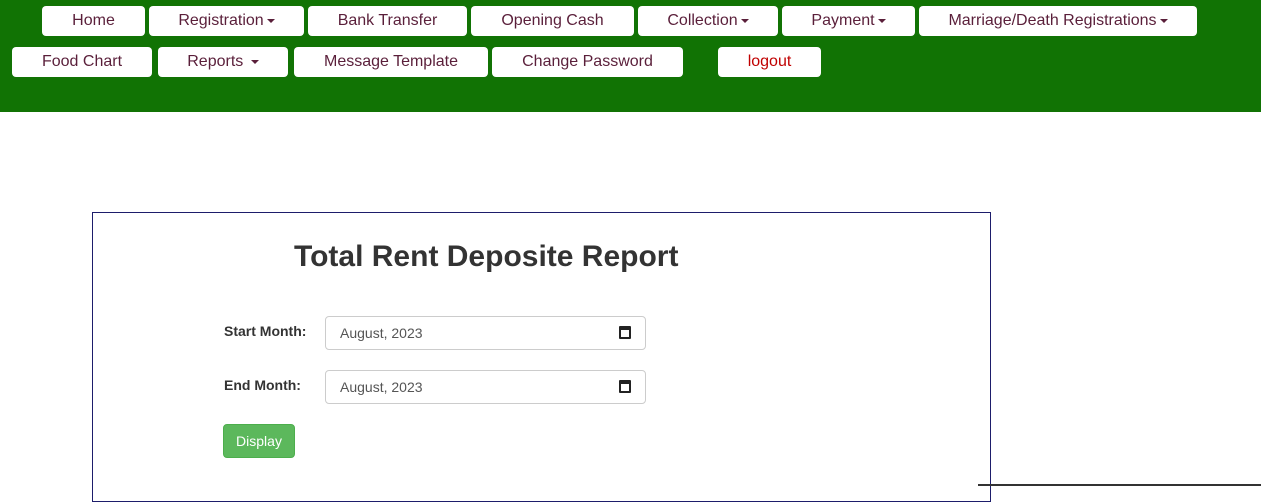 The image size is (1261, 502). I want to click on nav-registration-label: Registration, so click(221, 20).